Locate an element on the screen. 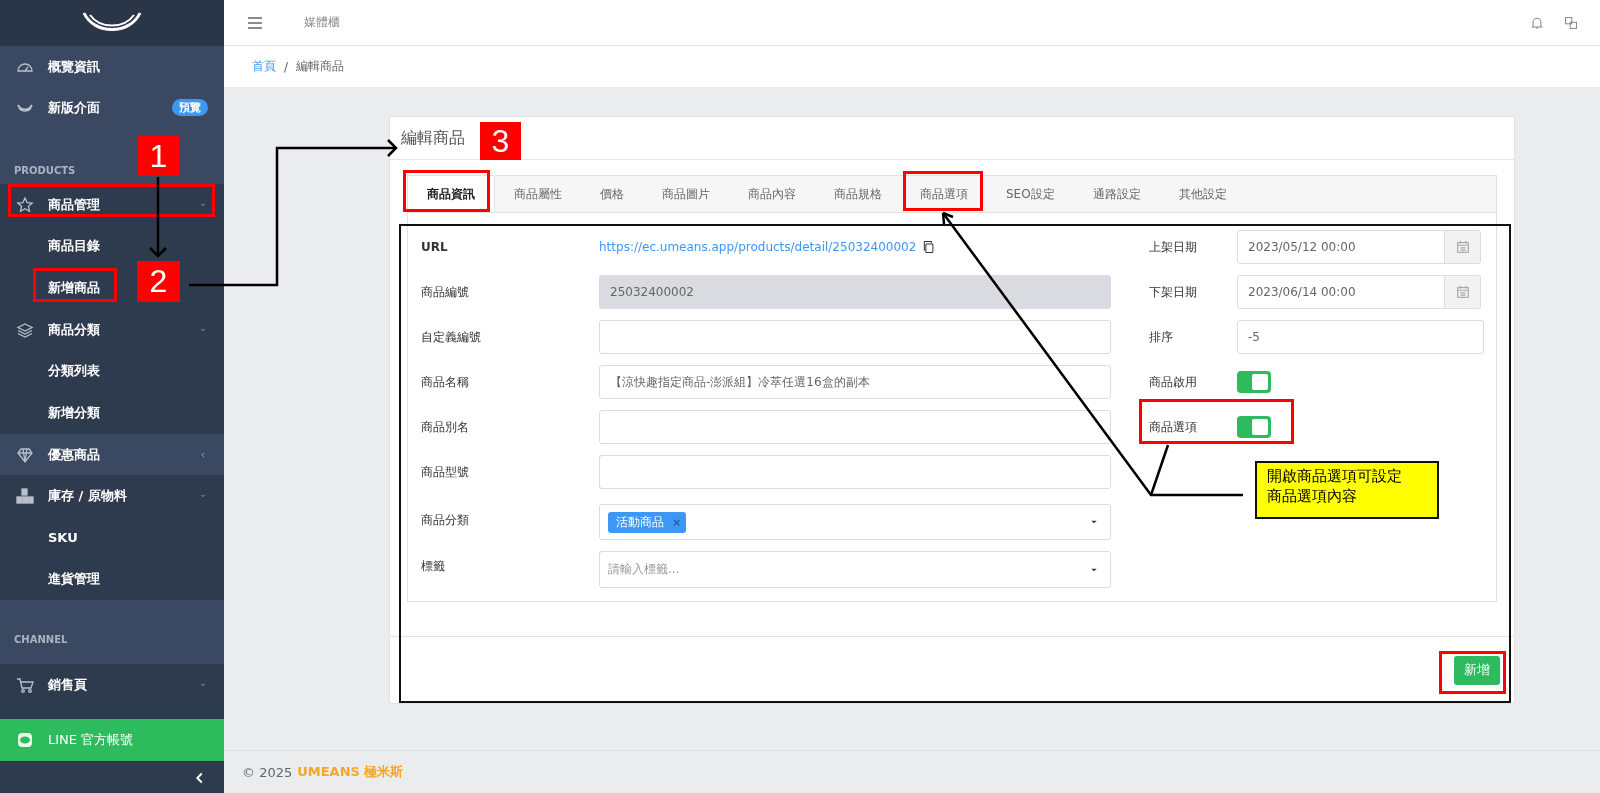 The height and width of the screenshot is (793, 1600). sidebar-subitem: 新增商品 is located at coordinates (74, 288).